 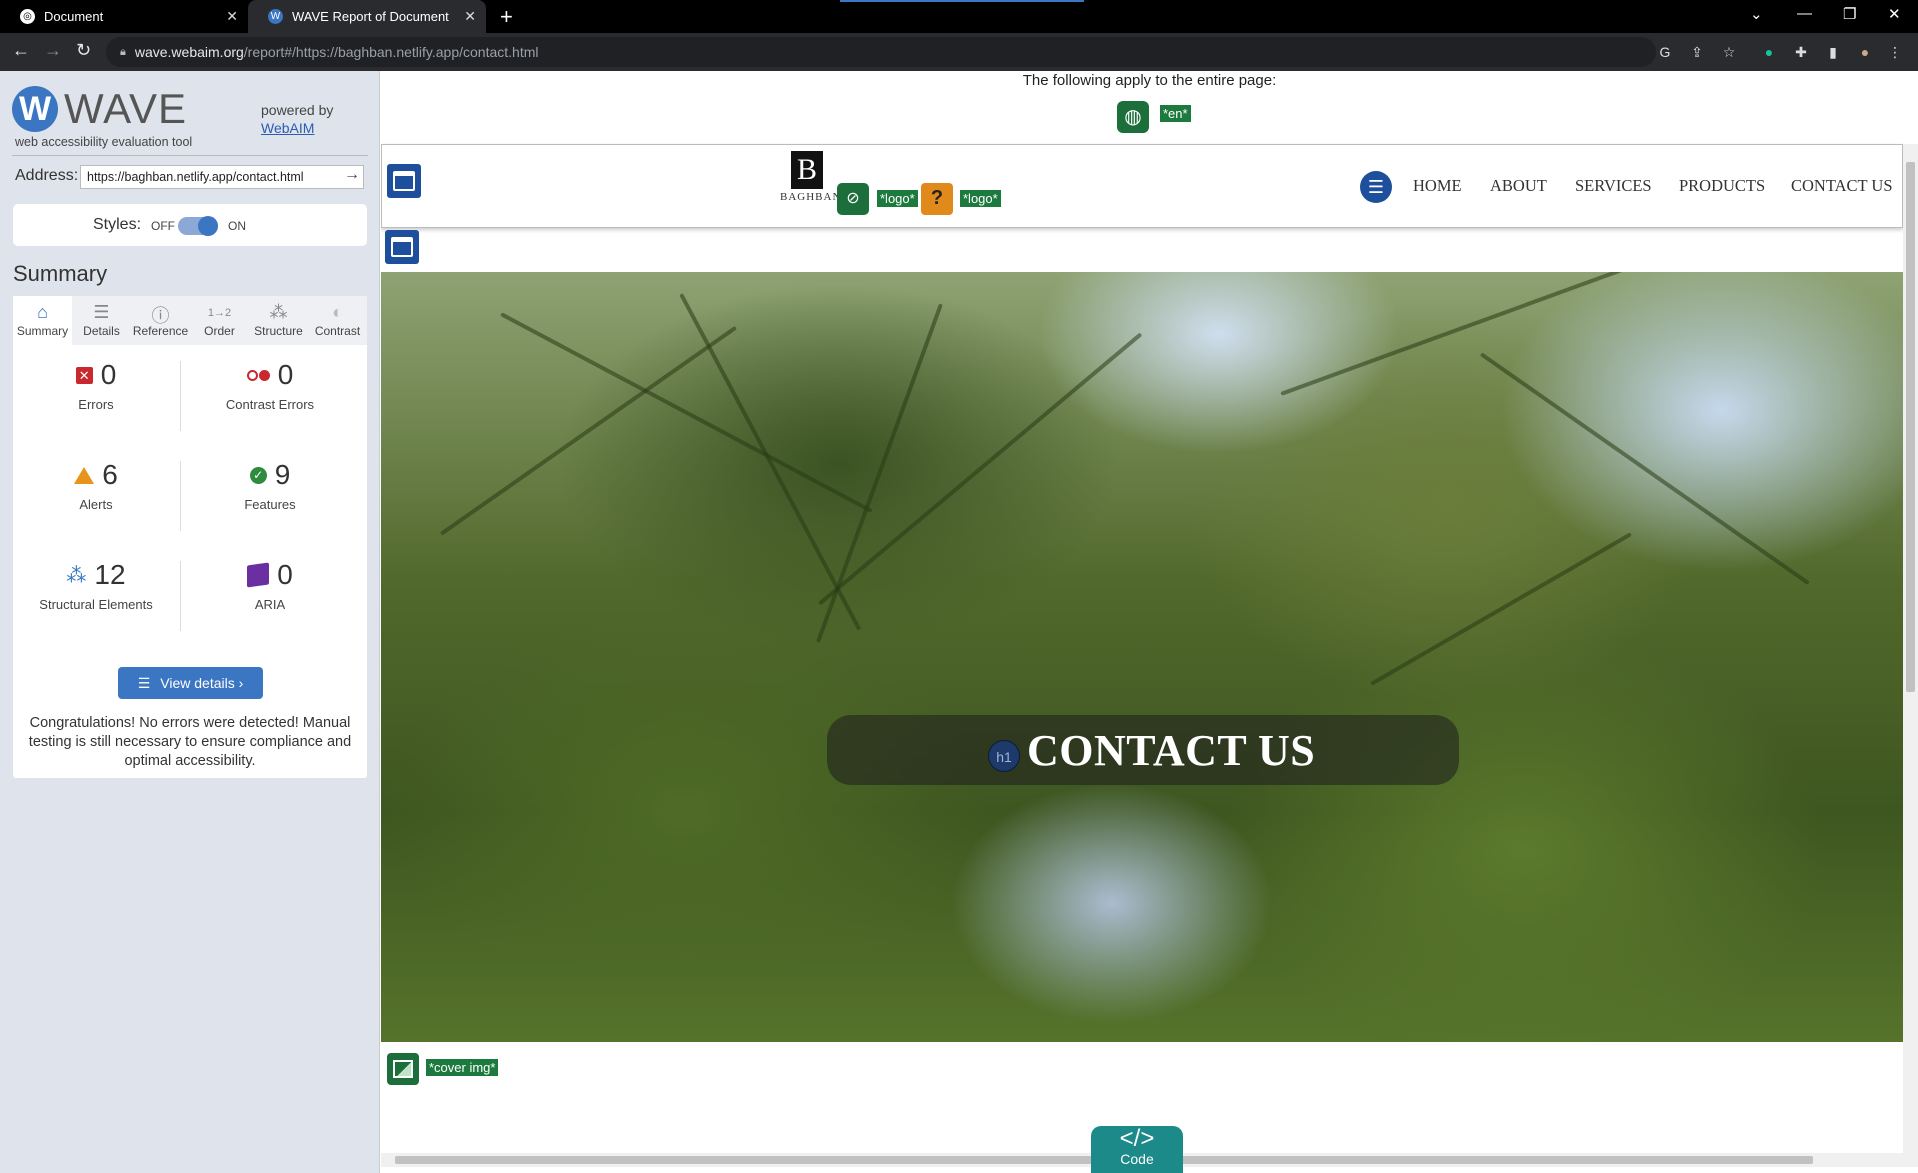 What do you see at coordinates (270, 604) in the screenshot?
I see `stat-label: ARIA` at bounding box center [270, 604].